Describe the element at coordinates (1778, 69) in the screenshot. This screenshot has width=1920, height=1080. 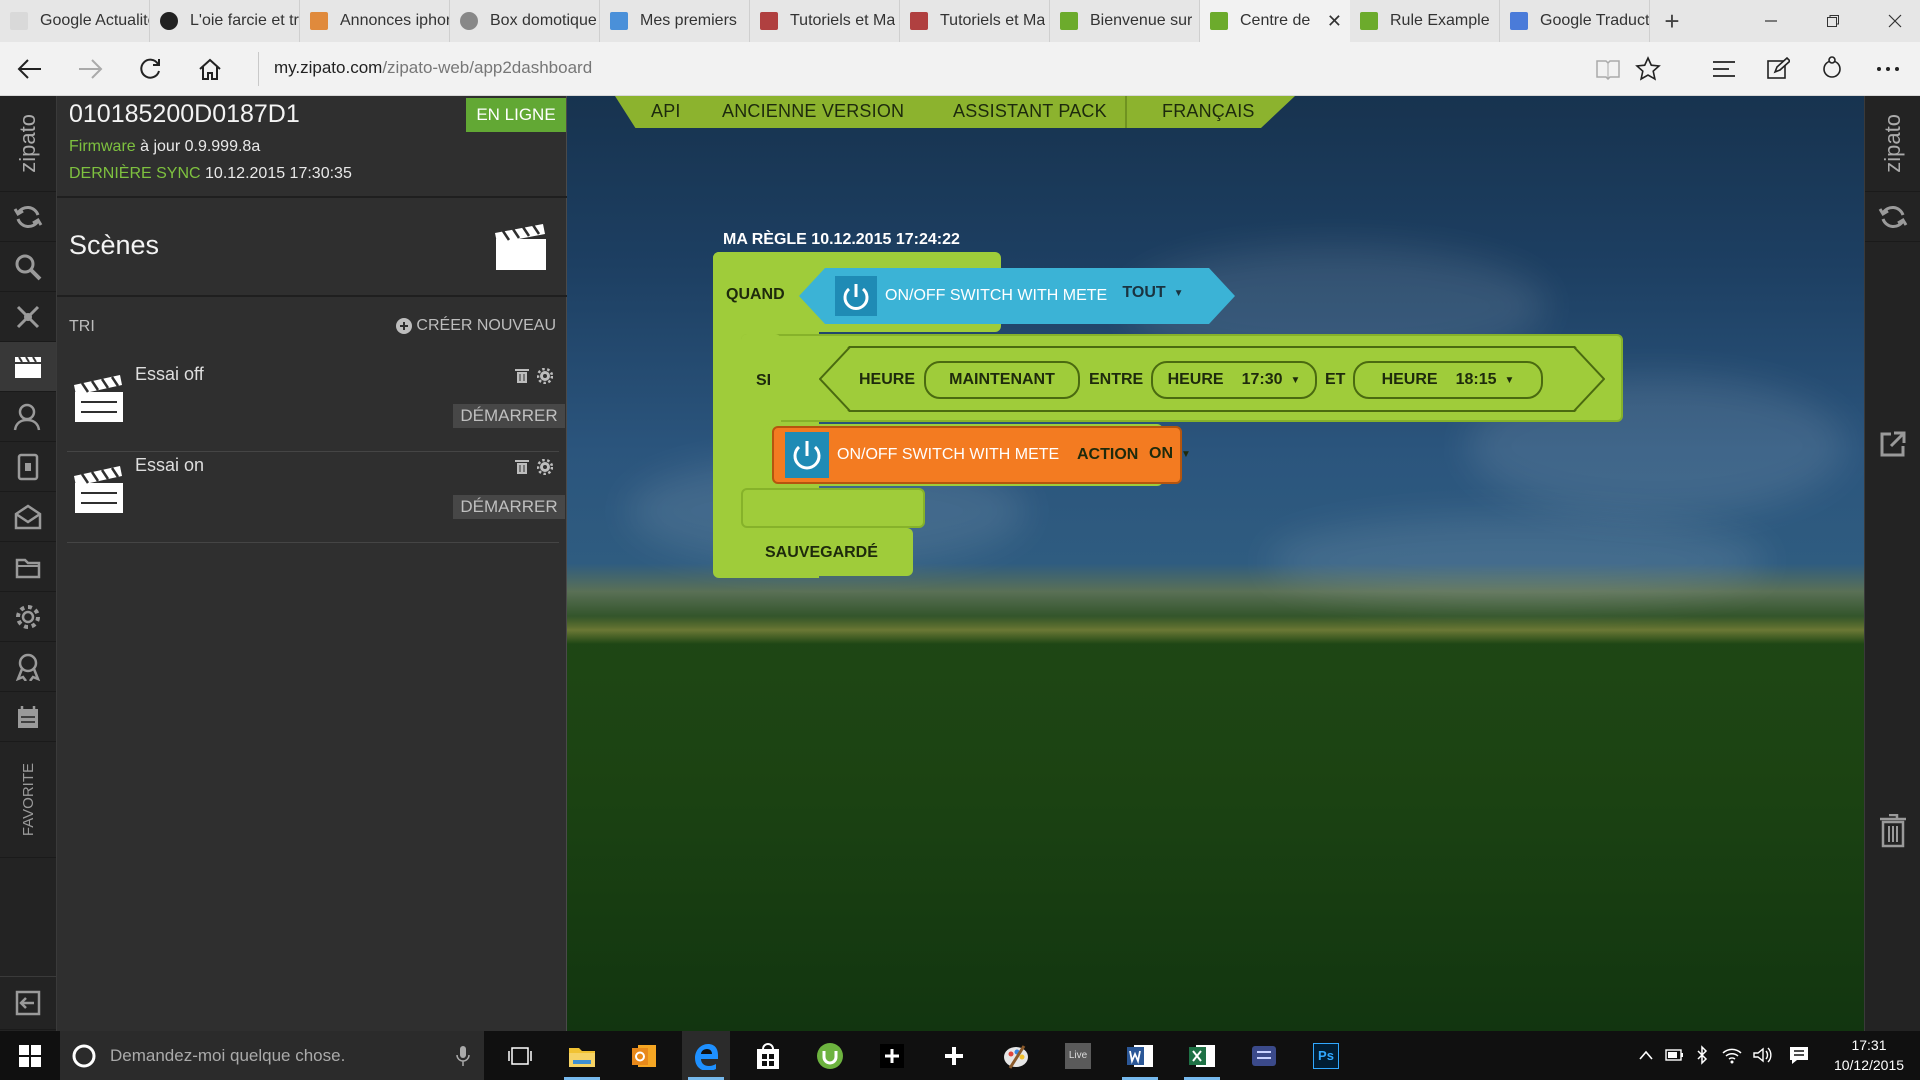
I see `web-note-button` at that location.